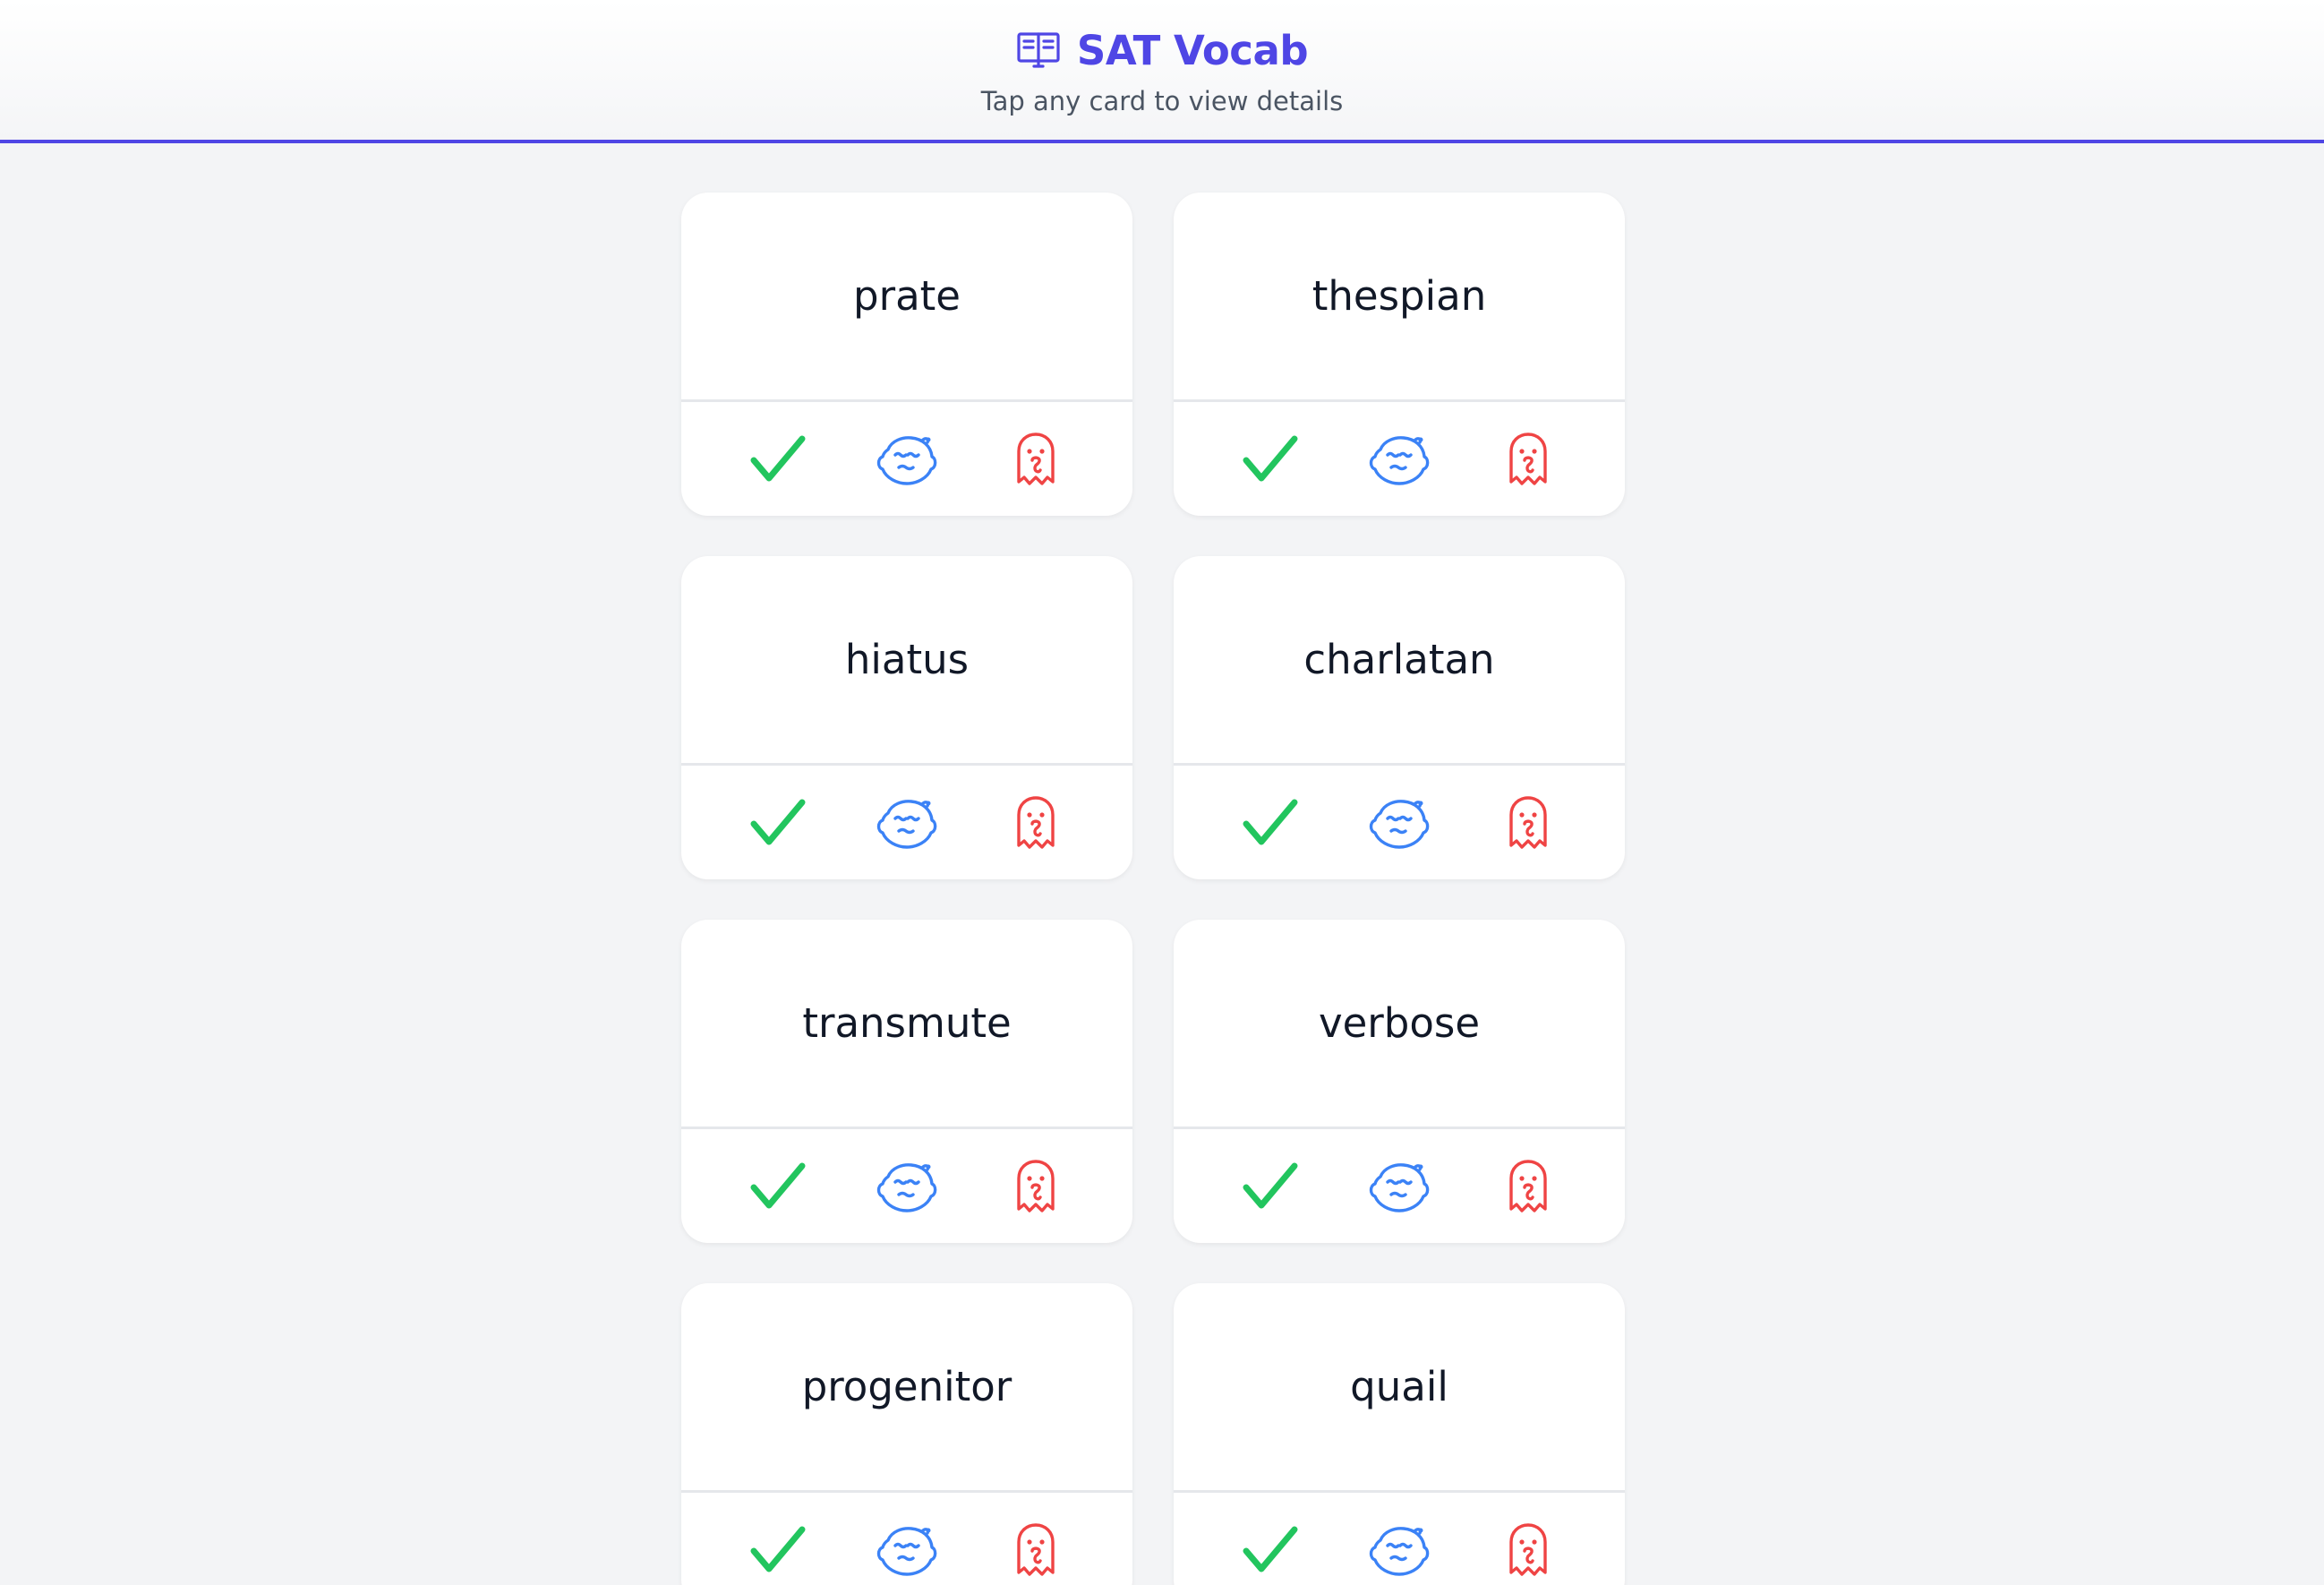 This screenshot has width=2324, height=1585. I want to click on word-card: progenitor, so click(906, 1434).